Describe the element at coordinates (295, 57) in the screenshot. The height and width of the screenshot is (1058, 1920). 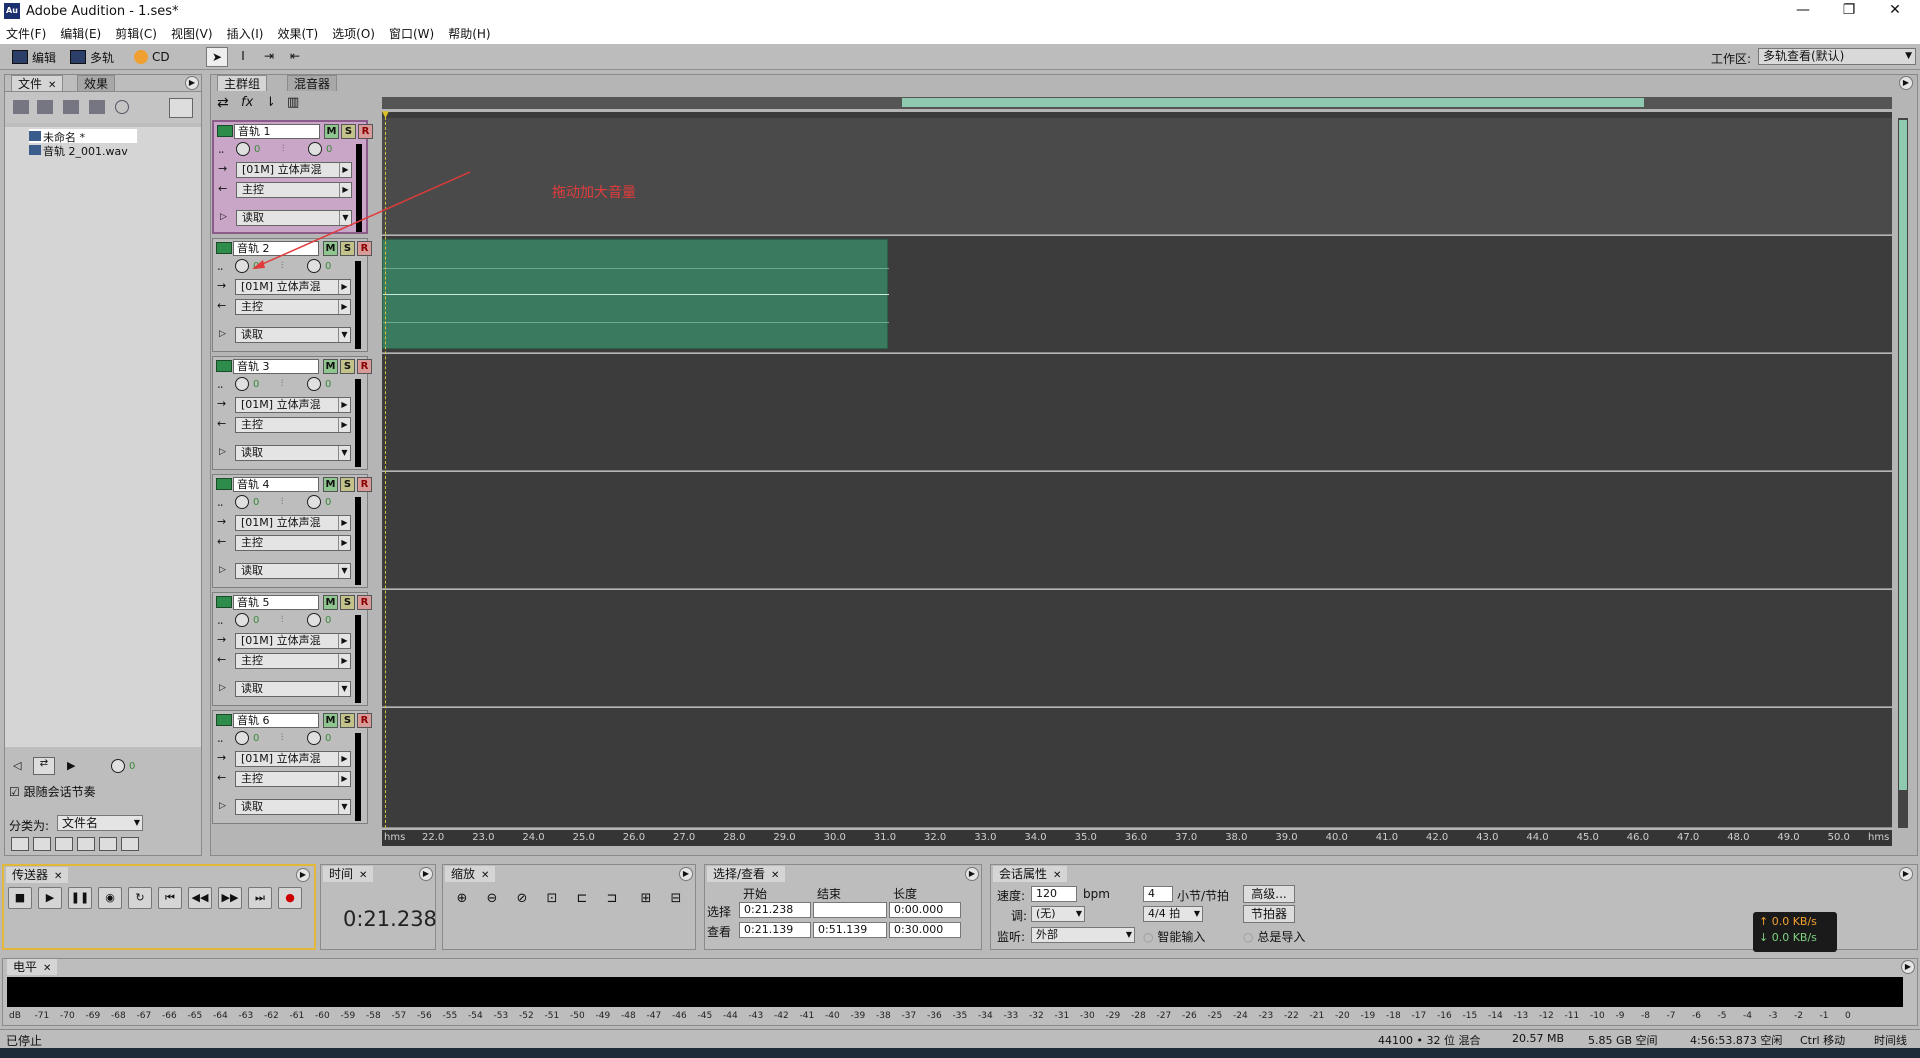
I see `scrub-tool-button: ⇤` at that location.